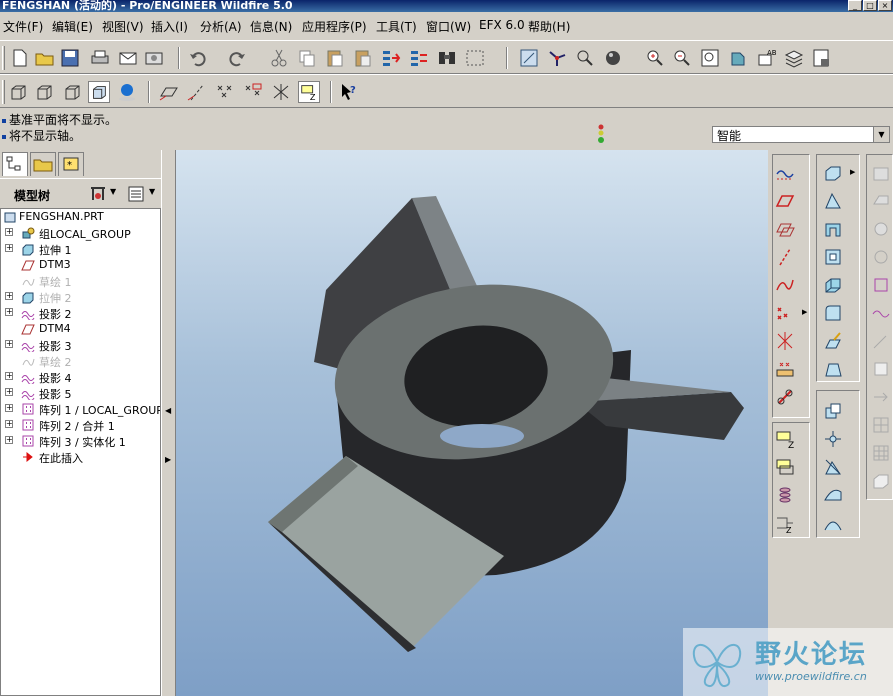 The height and width of the screenshot is (696, 893). What do you see at coordinates (169, 92) in the screenshot?
I see `plane-display-icon` at bounding box center [169, 92].